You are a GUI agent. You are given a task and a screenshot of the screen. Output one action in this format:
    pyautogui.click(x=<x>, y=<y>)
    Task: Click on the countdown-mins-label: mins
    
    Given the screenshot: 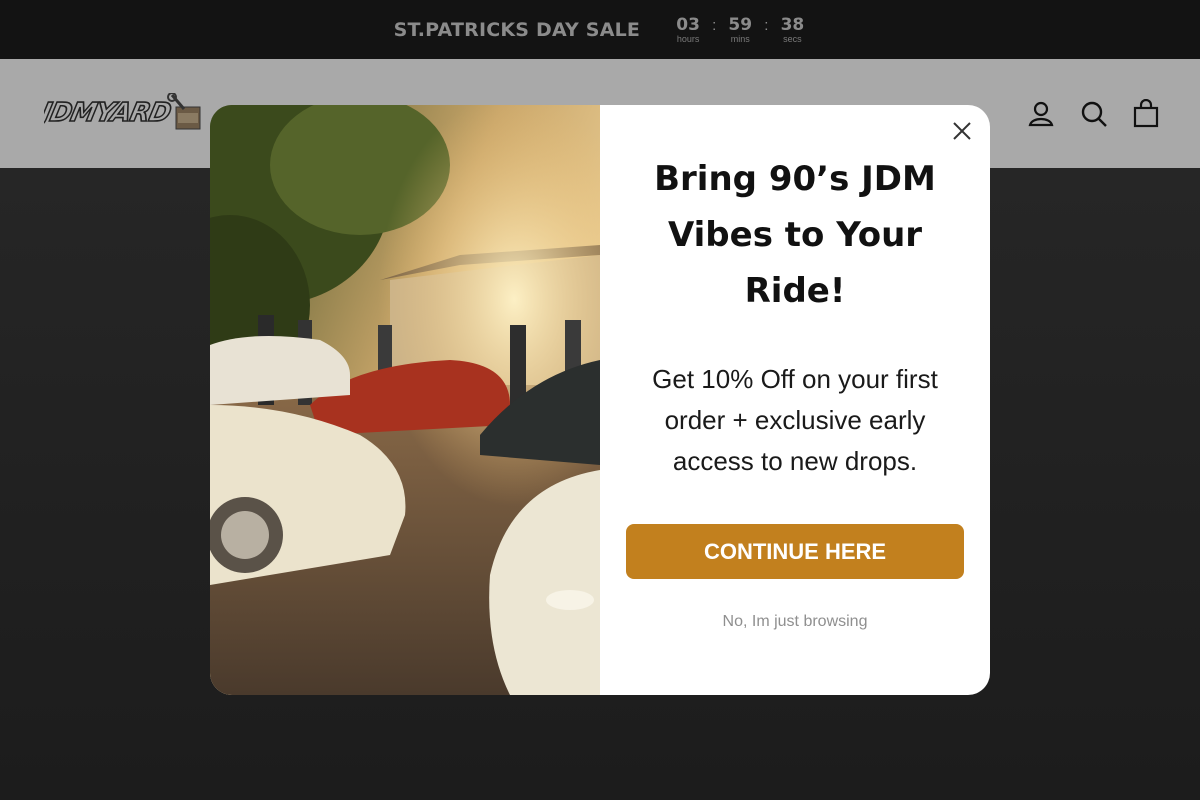 What is the action you would take?
    pyautogui.click(x=740, y=38)
    